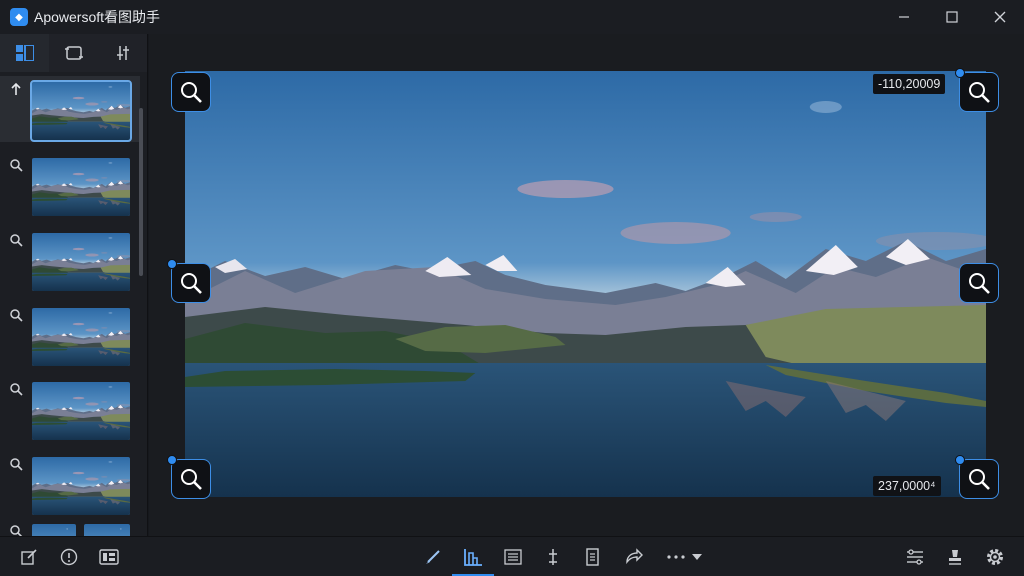 The width and height of the screenshot is (1024, 576). I want to click on settings-button, so click(995, 556).